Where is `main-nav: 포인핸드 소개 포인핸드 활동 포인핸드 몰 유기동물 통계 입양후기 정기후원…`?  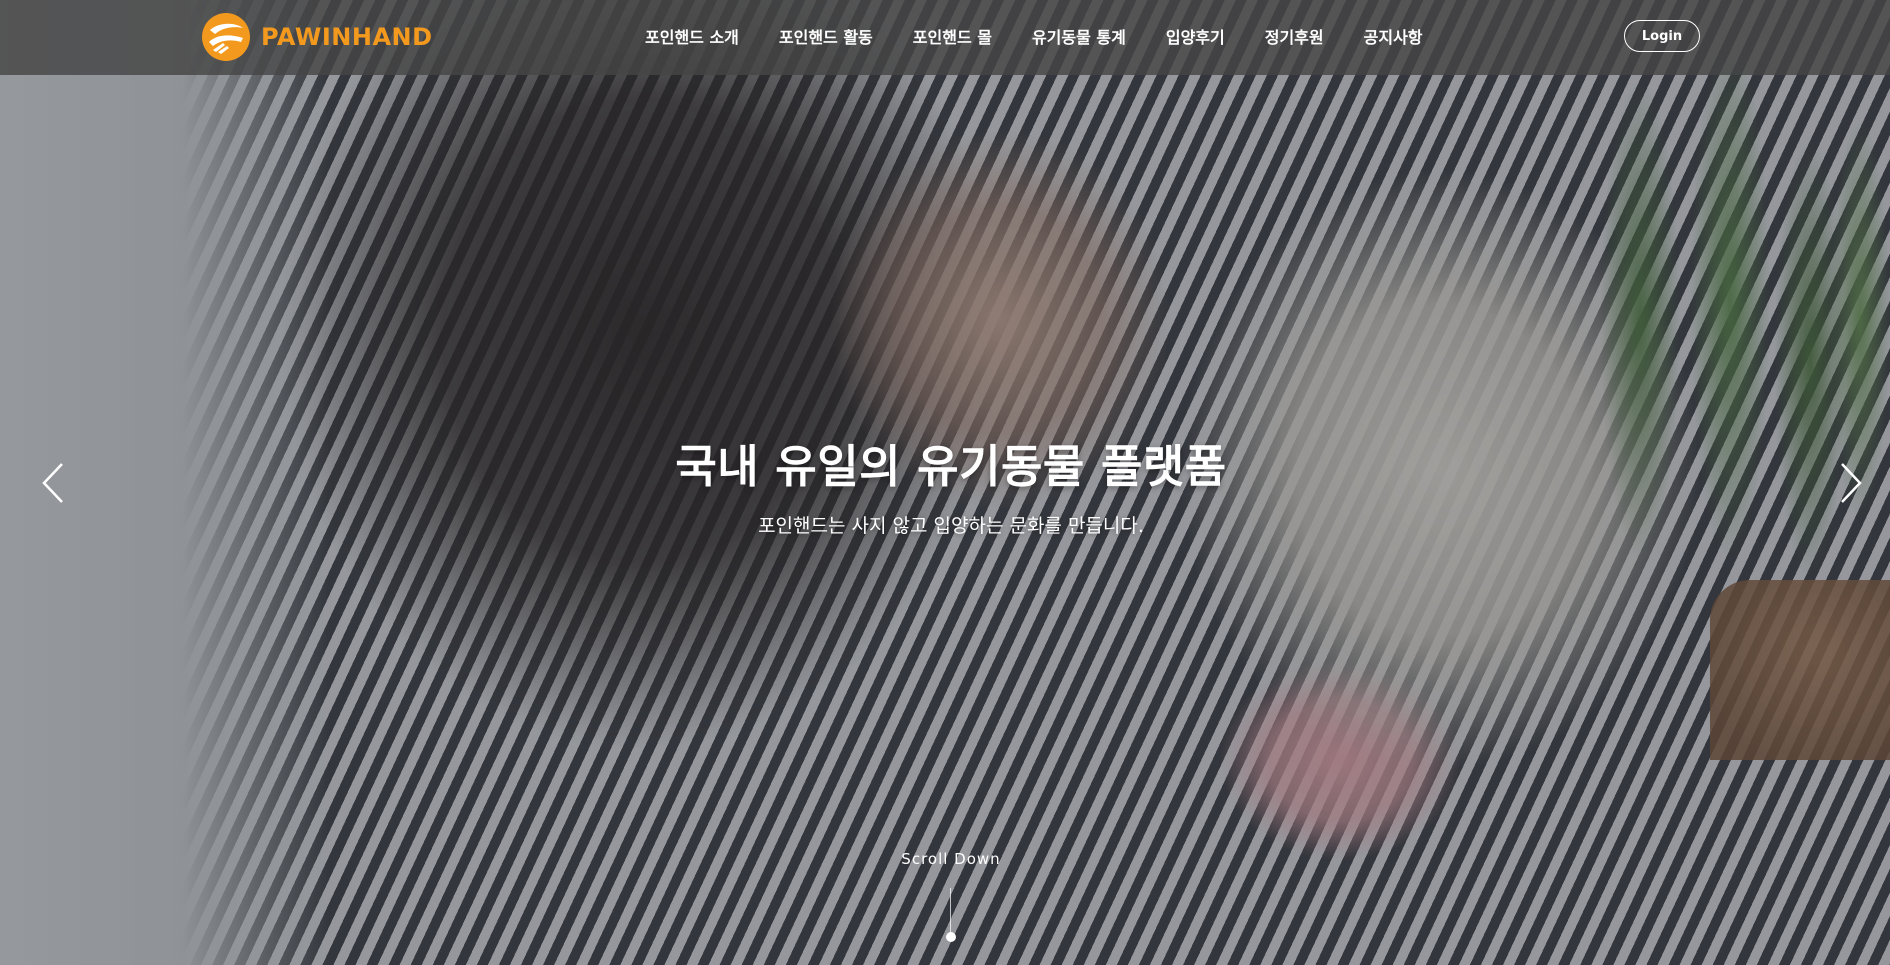
main-nav: 포인핸드 소개 포인핸드 활동 포인핸드 몰 유기동물 통계 입양후기 정기후원… is located at coordinates (1054, 35).